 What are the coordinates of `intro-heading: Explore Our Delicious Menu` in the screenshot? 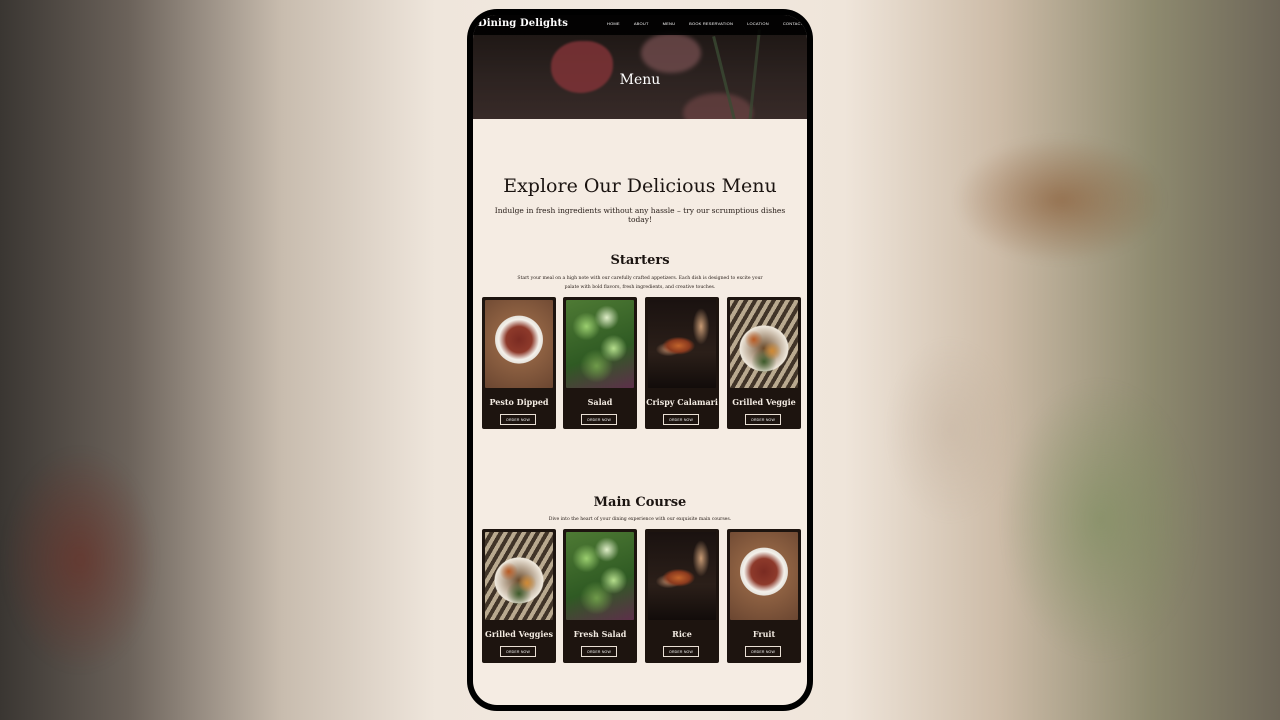 It's located at (640, 186).